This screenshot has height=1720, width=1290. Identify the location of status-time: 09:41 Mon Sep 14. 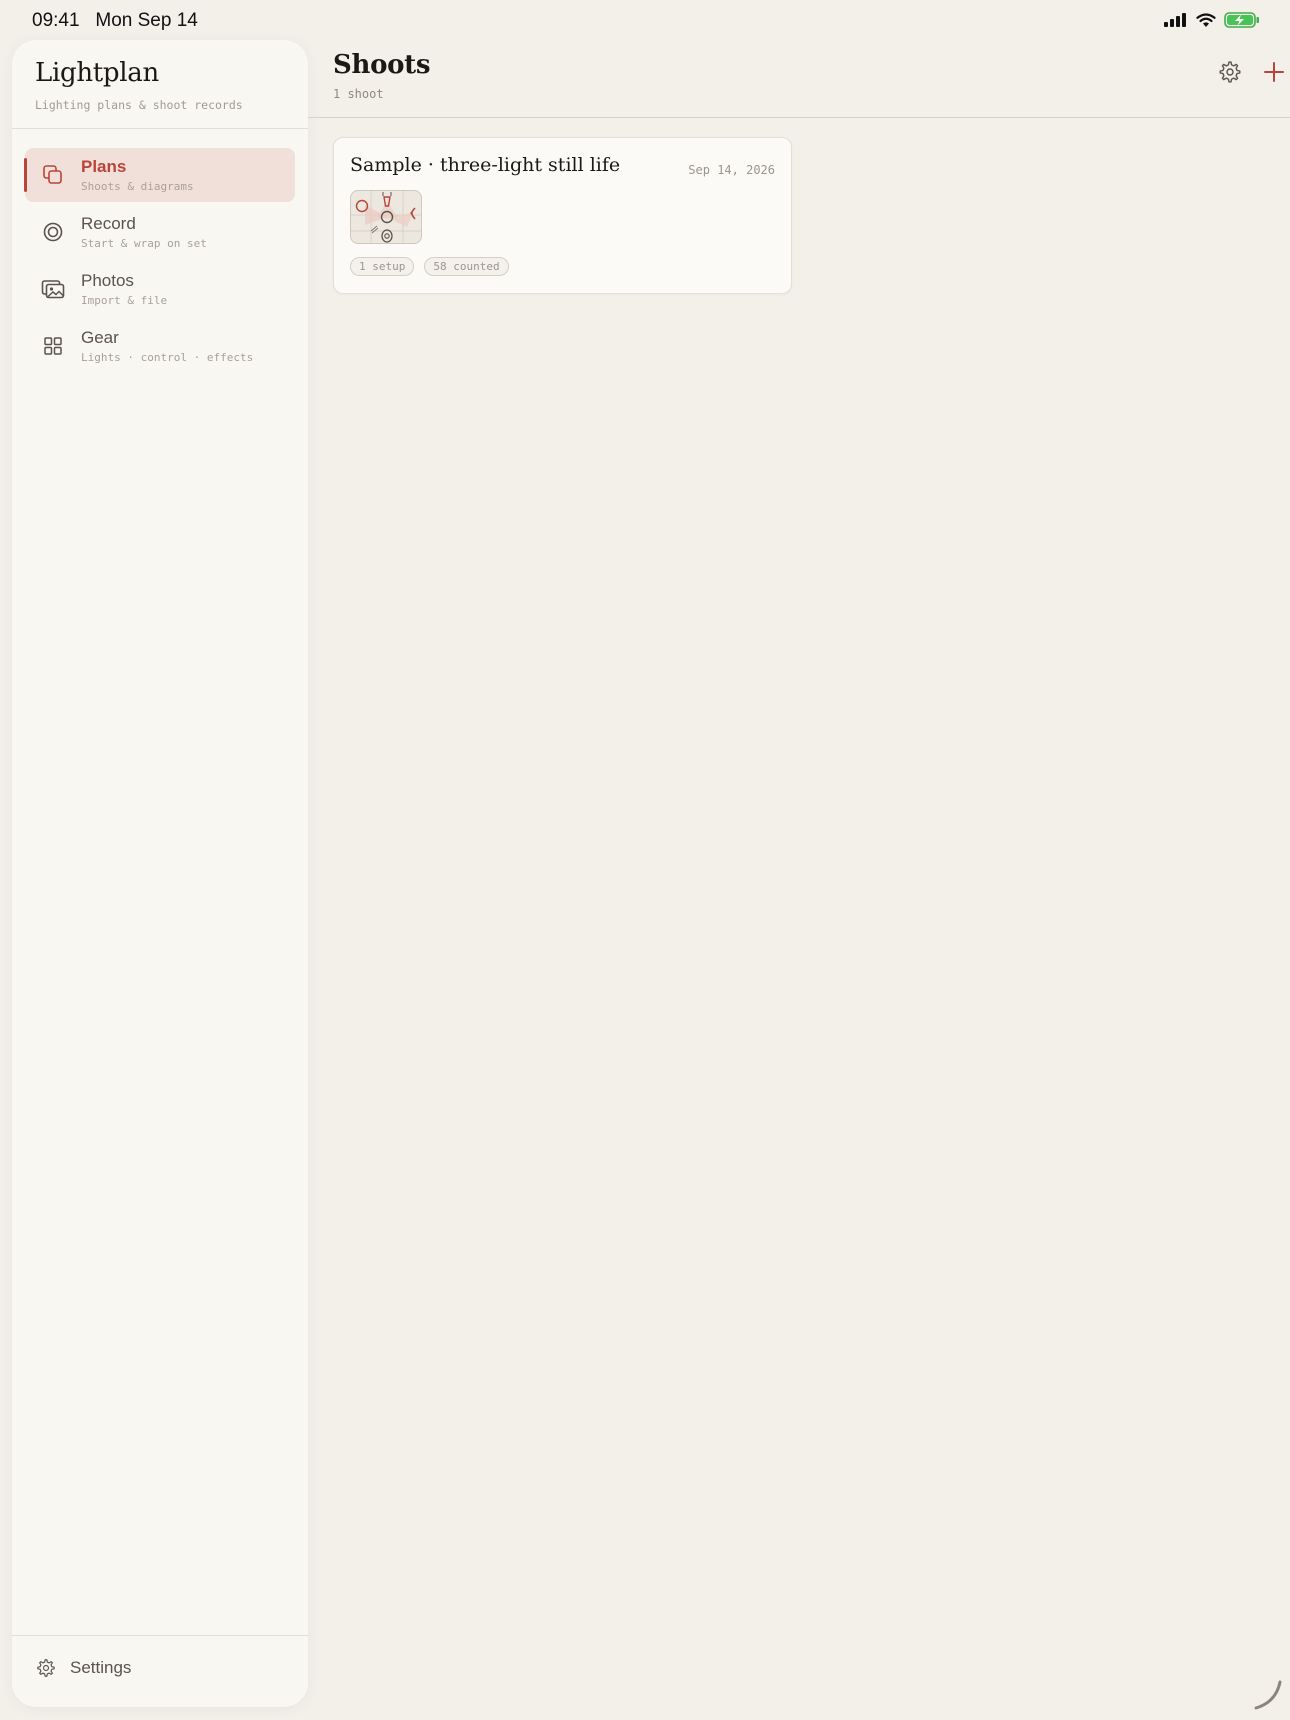
(115, 21).